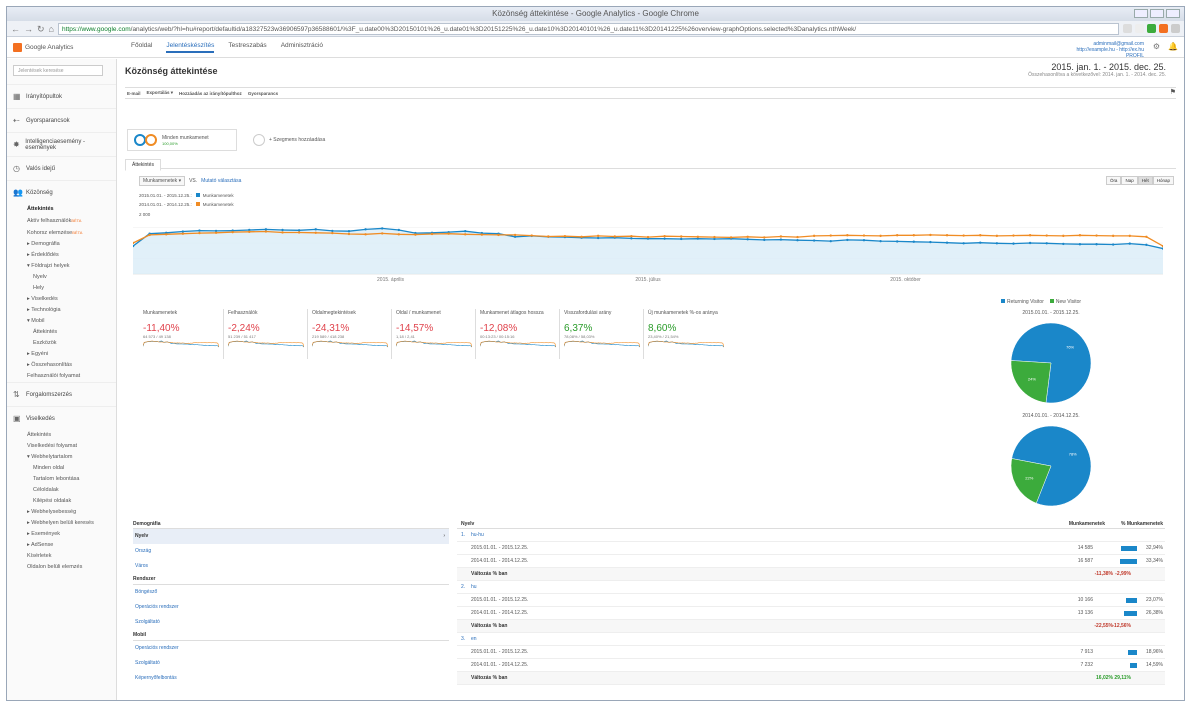 This screenshot has width=1191, height=707. What do you see at coordinates (61, 244) in the screenshot?
I see `sidebar-item: ▸ Demográfia` at bounding box center [61, 244].